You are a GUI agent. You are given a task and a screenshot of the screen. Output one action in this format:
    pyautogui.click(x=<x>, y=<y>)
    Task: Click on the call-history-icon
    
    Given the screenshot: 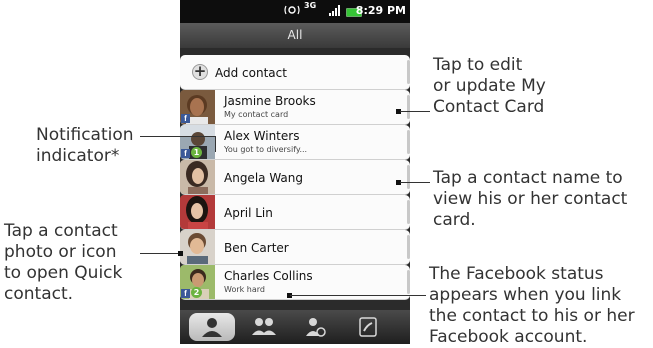 What is the action you would take?
    pyautogui.click(x=368, y=327)
    